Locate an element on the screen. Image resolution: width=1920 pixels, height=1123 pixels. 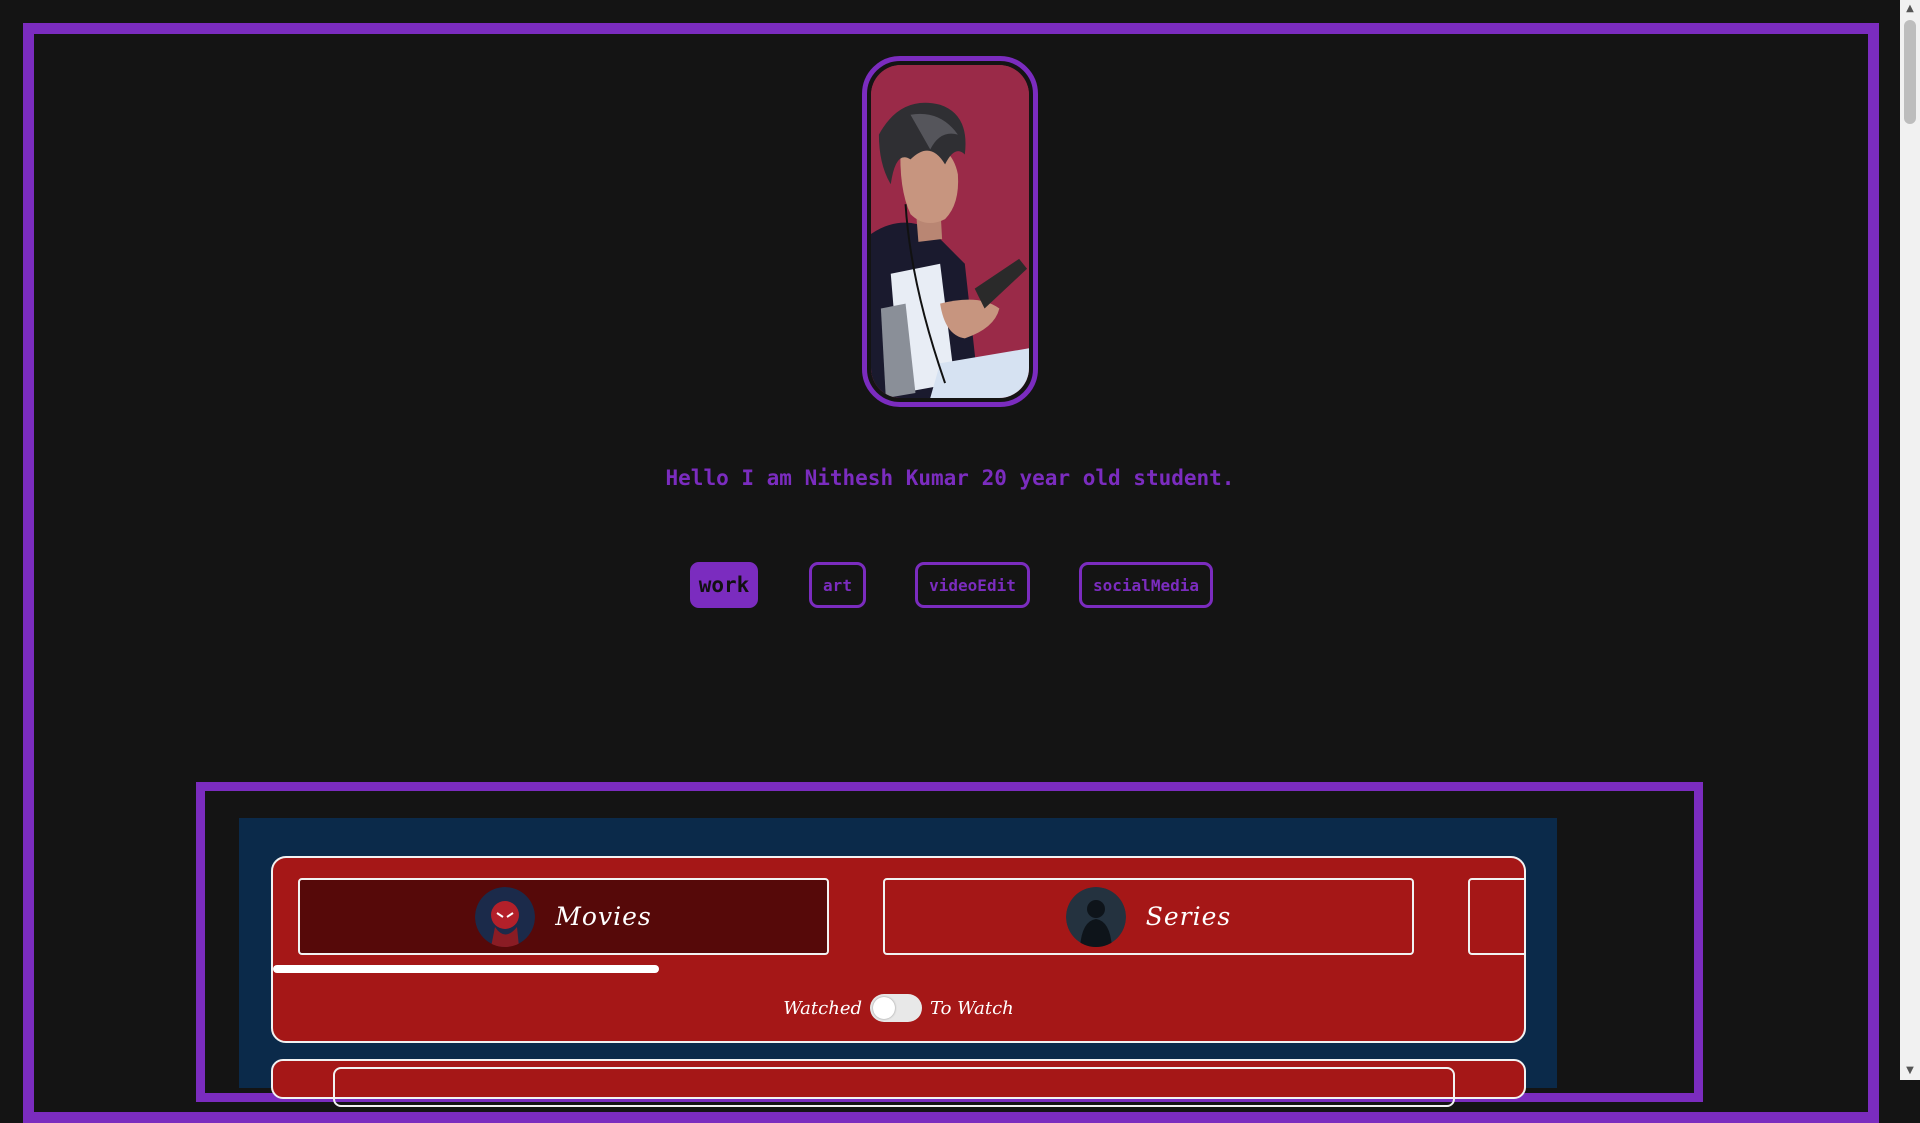
tab-series-label: Series is located at coordinates (1188, 916).